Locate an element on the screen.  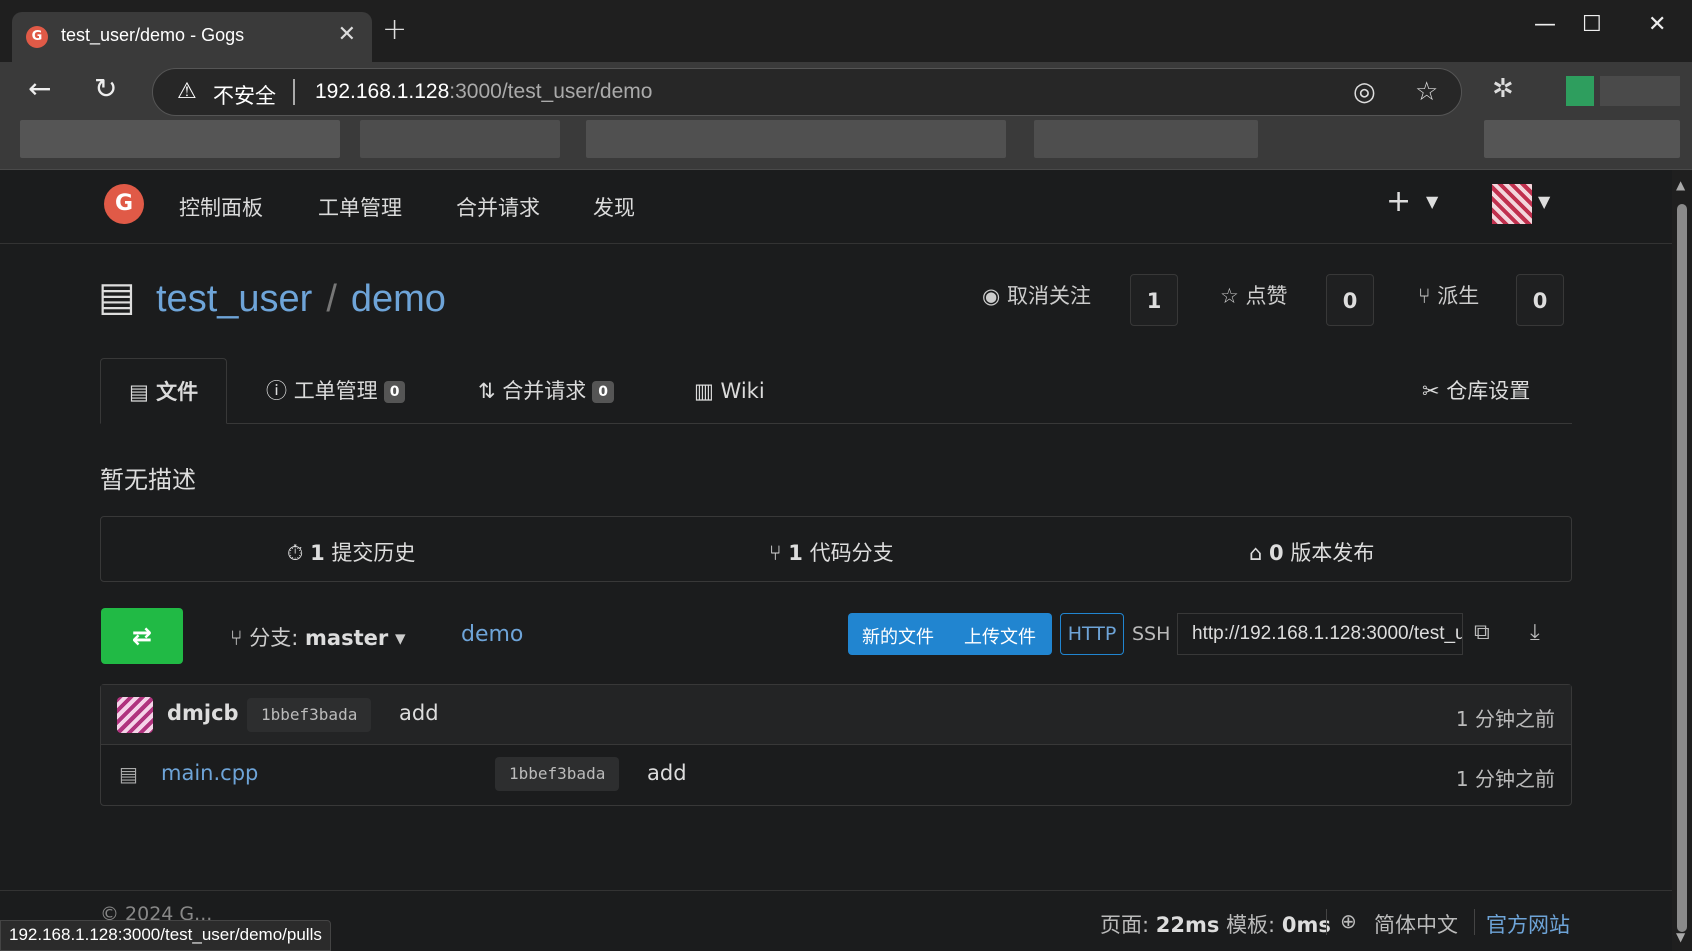
insecure-label: 不安全 is located at coordinates (244, 96).